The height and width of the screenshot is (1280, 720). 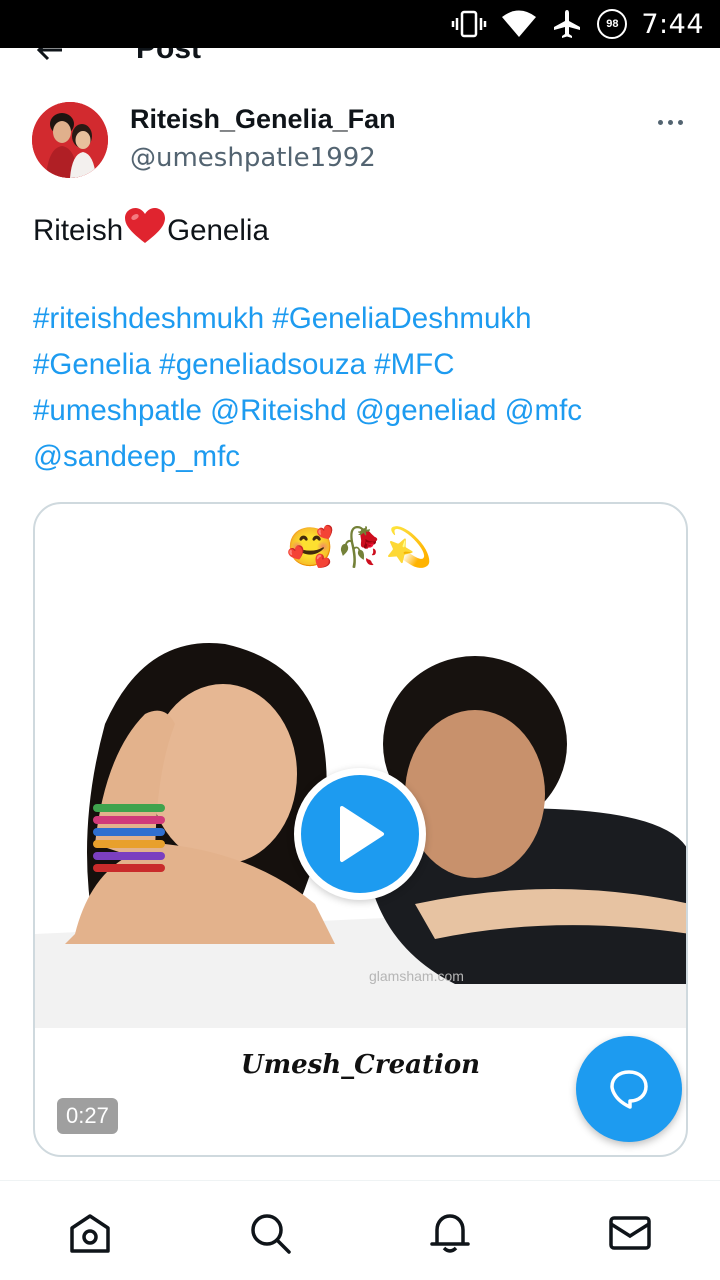 What do you see at coordinates (253, 158) in the screenshot?
I see `author-handle: @umeshpatle1992` at bounding box center [253, 158].